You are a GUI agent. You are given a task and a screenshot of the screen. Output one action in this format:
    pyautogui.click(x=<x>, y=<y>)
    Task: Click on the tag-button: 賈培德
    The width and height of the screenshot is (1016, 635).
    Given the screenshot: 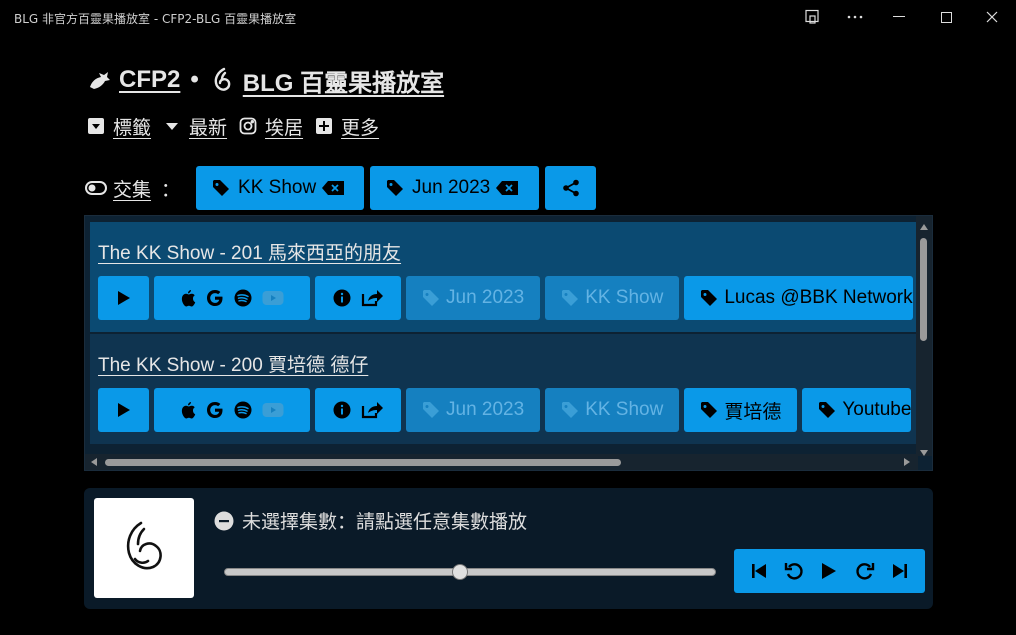 What is the action you would take?
    pyautogui.click(x=741, y=410)
    